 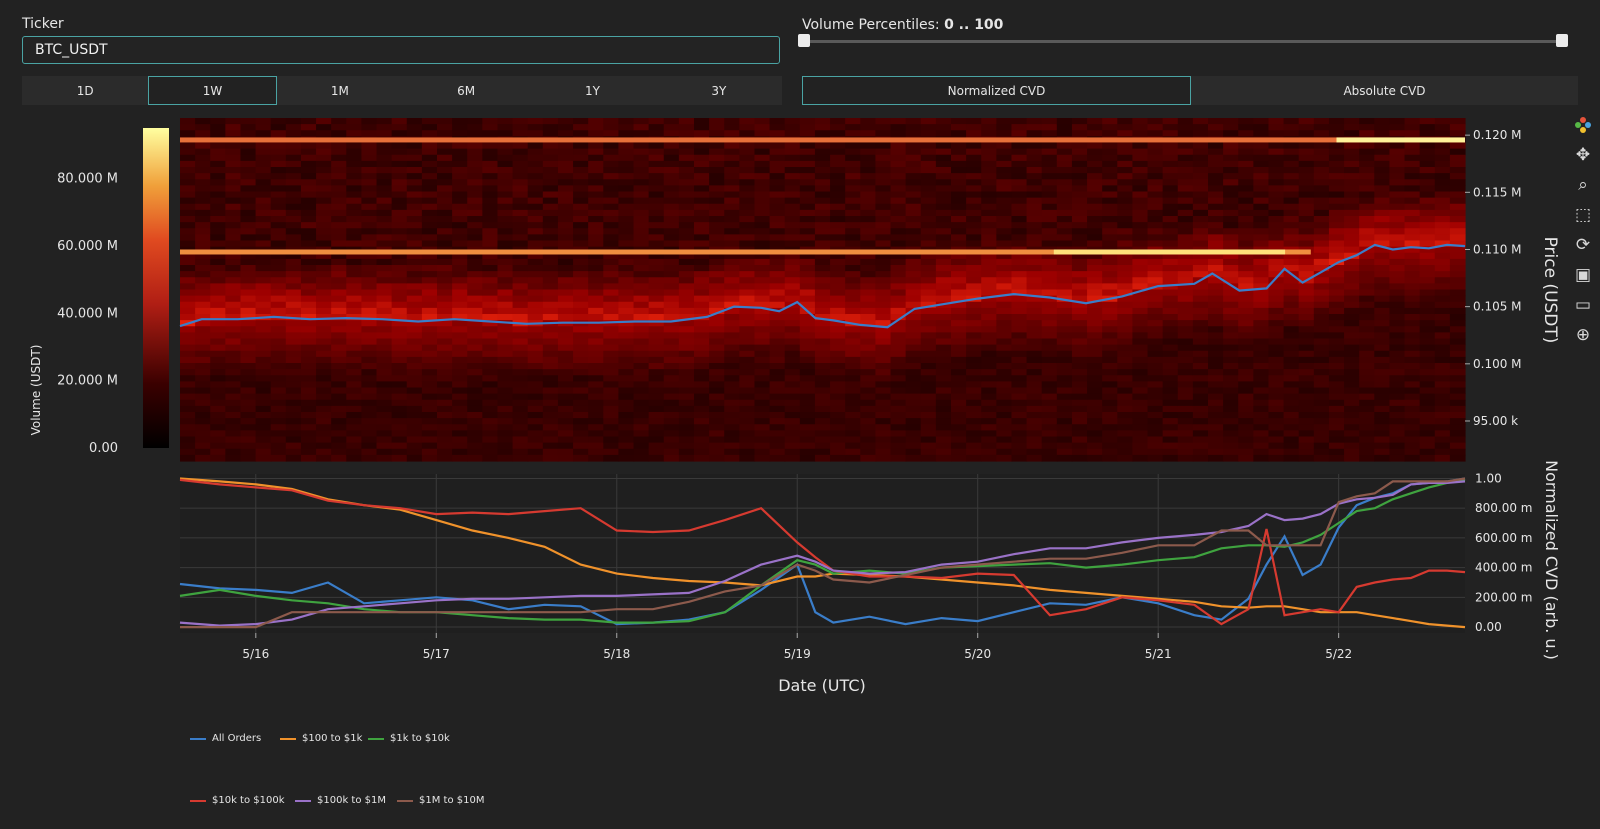 I want to click on legend-item-all-orders: All Orders, so click(x=225, y=738).